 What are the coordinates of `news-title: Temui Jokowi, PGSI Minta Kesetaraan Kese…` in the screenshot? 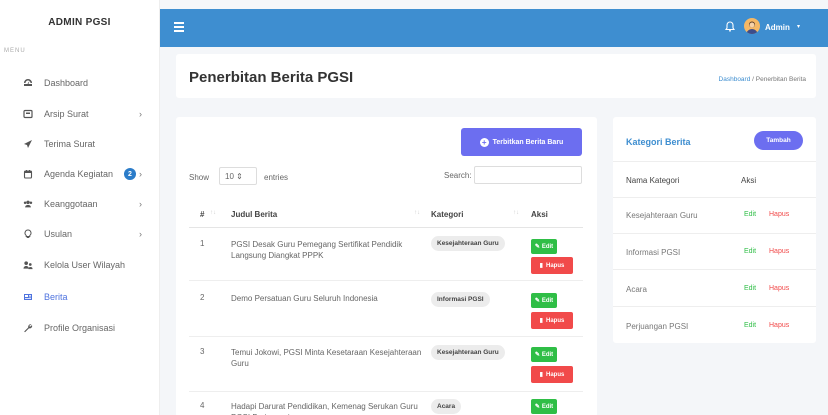 It's located at (326, 358).